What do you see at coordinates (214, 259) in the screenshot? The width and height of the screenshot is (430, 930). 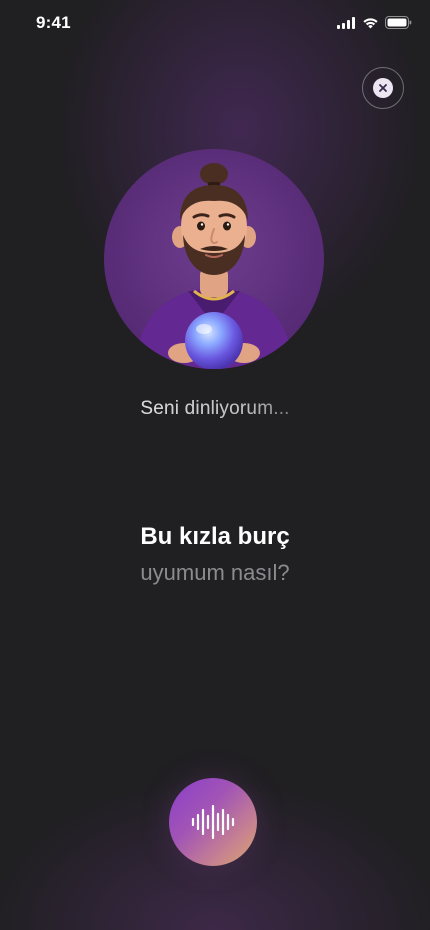 I see `astrologer-avatar` at bounding box center [214, 259].